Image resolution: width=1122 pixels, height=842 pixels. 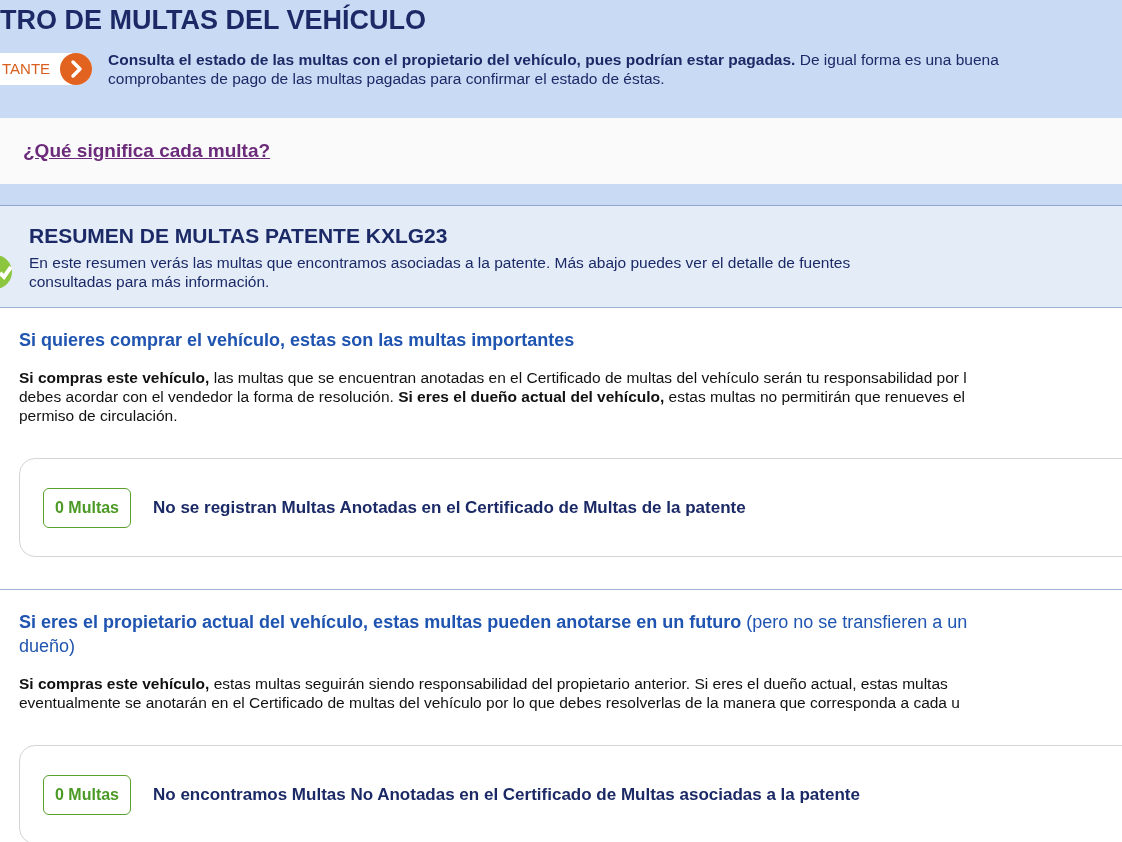 I want to click on notice-text: Consulta el estado de las multas con el propietario del vehículo, pues podrían estar pagadas. De igual forma es una buena comprobantes de pago de las multas pagadas para confirmar el estado de éstas., so click(x=553, y=69).